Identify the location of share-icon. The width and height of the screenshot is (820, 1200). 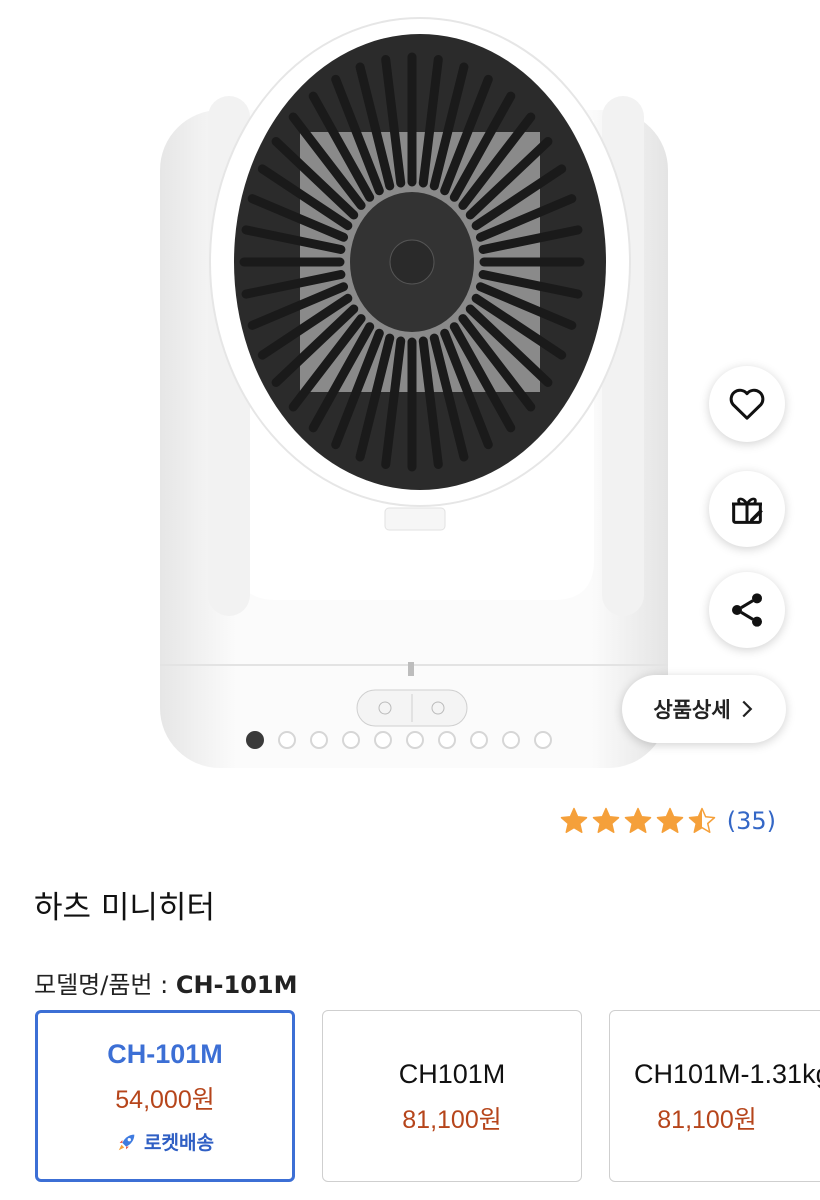
(747, 610).